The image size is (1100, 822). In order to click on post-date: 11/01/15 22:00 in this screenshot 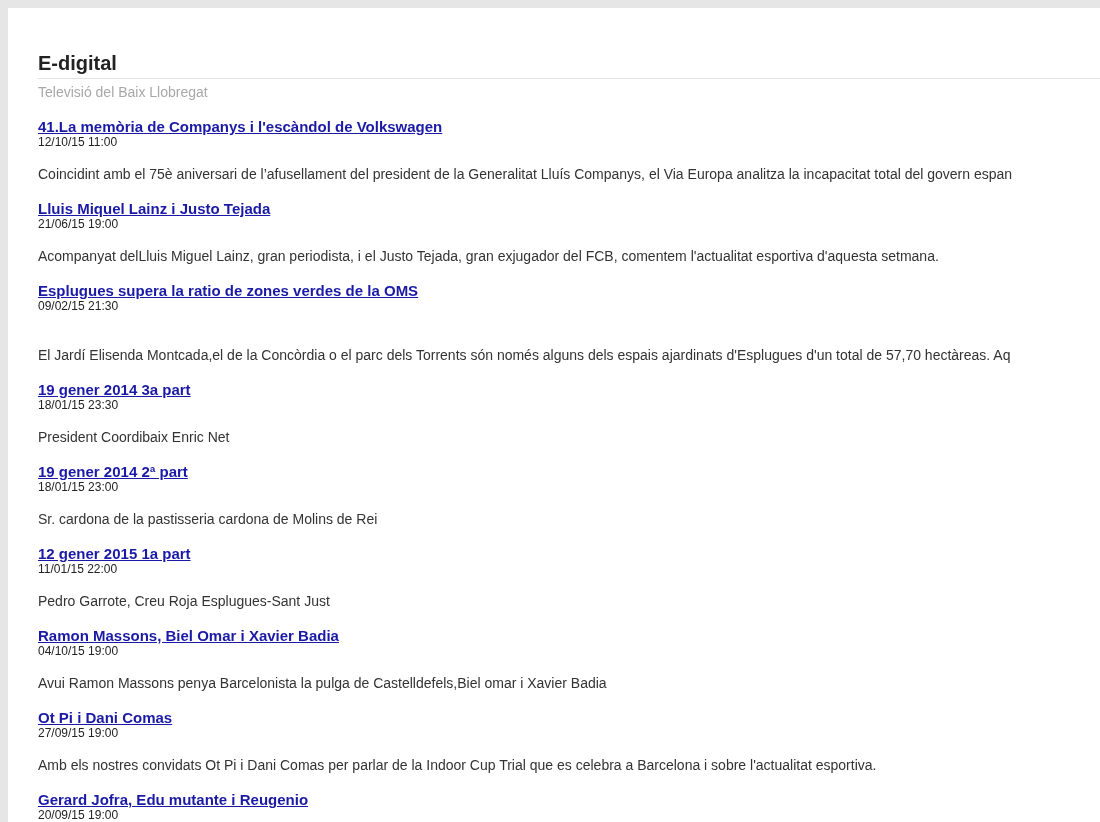, I will do `click(78, 569)`.